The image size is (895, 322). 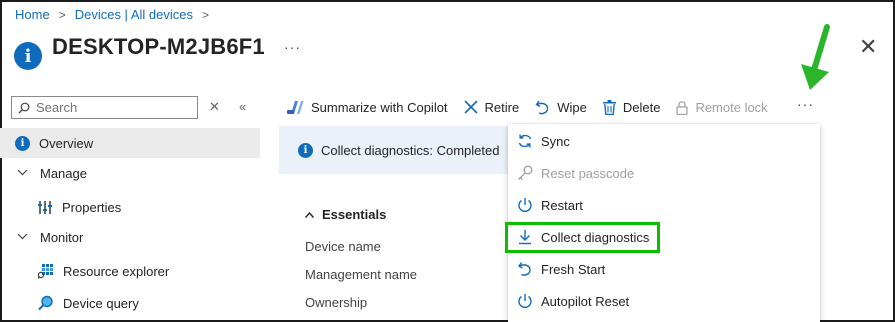 I want to click on sidebar-item-resource-explorer: Resource explorer, so click(x=84, y=271).